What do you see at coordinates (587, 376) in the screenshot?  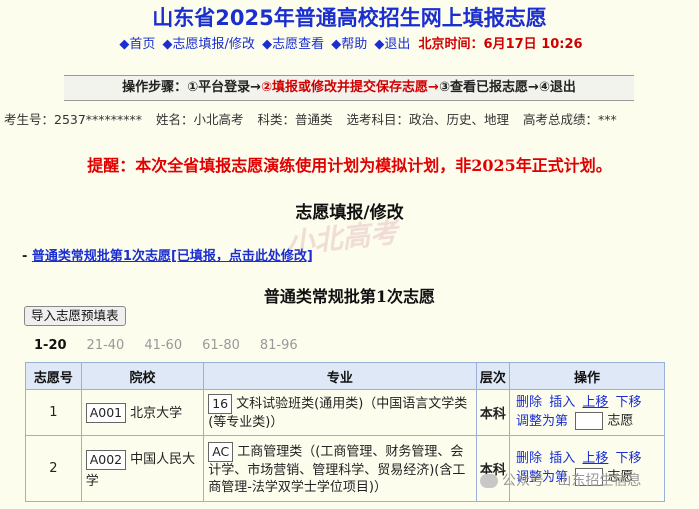 I see `col-ops: 操作` at bounding box center [587, 376].